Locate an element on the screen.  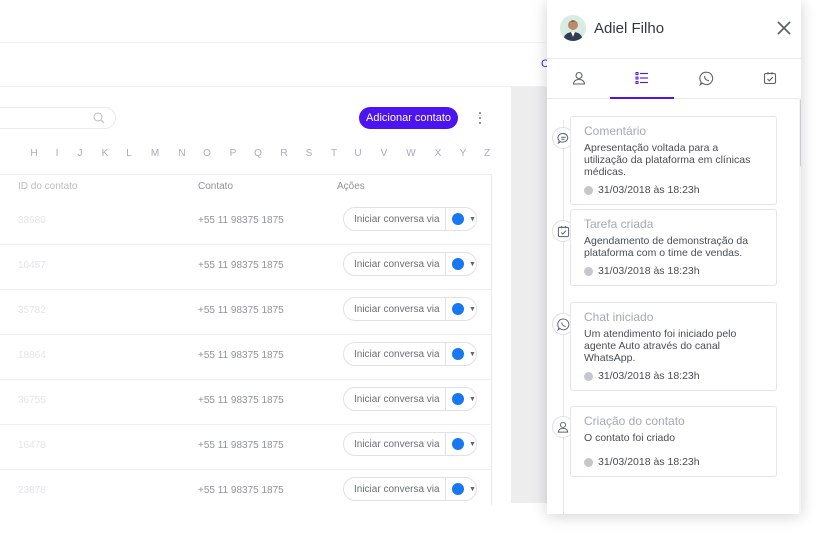
tab-tasks is located at coordinates (769, 78).